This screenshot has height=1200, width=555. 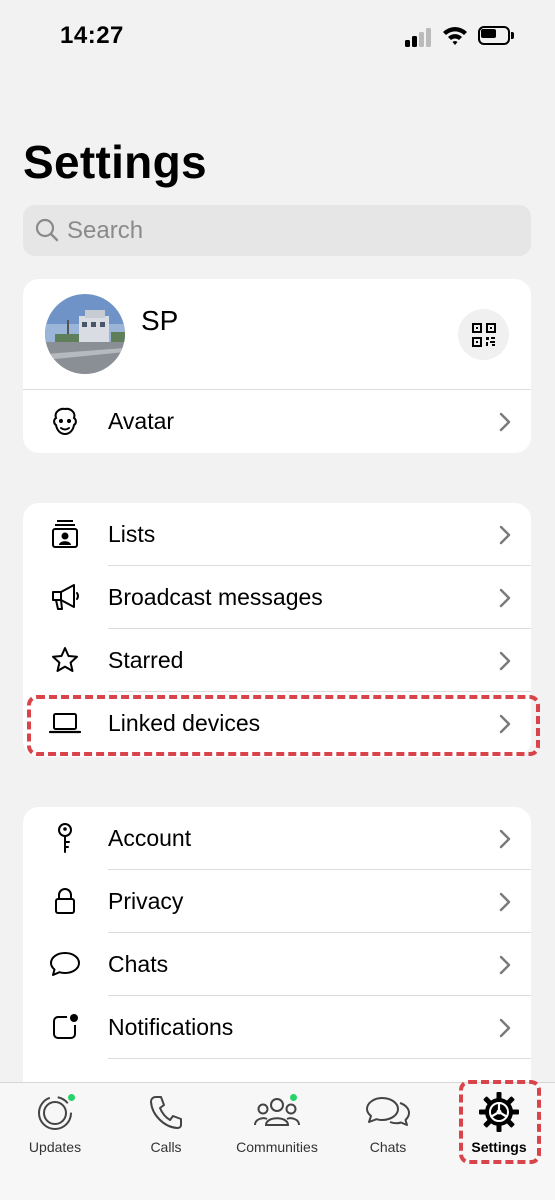 I want to click on settings-row-label: Notifications, so click(x=171, y=1027).